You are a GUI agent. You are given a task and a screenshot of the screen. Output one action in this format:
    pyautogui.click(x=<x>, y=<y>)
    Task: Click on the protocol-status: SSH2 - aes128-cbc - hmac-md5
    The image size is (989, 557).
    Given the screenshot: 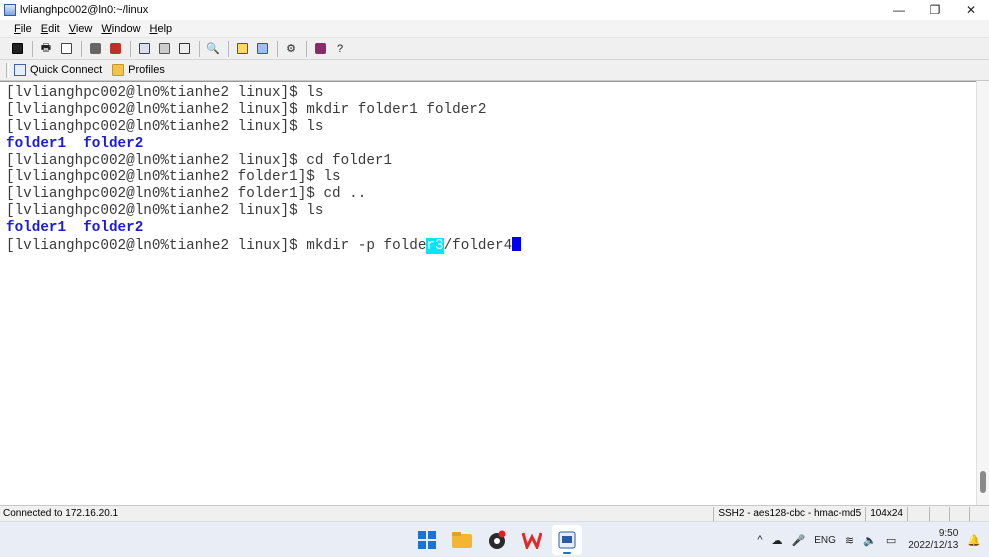 What is the action you would take?
    pyautogui.click(x=789, y=513)
    